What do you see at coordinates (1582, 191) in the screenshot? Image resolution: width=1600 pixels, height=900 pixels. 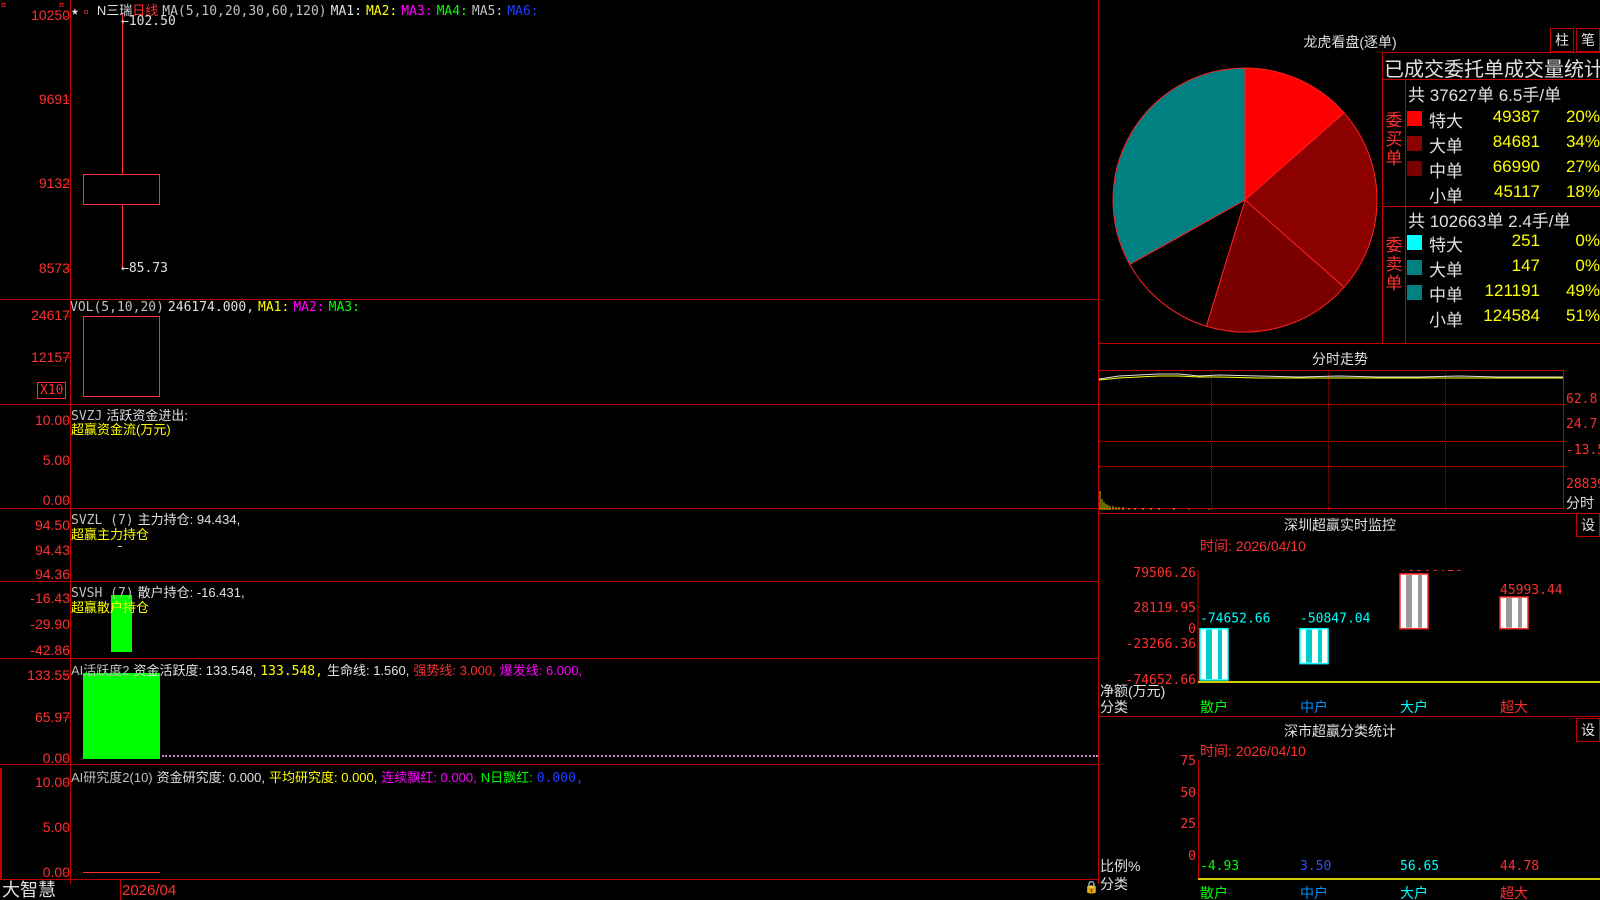 I see `row-percent: 18%` at bounding box center [1582, 191].